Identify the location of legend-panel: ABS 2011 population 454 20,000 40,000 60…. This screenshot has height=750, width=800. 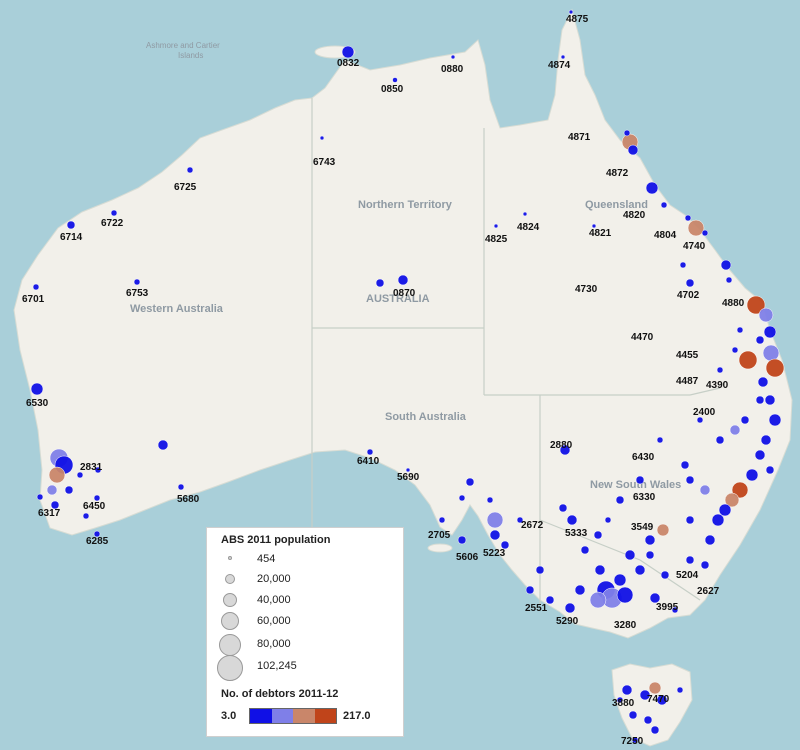
(305, 632).